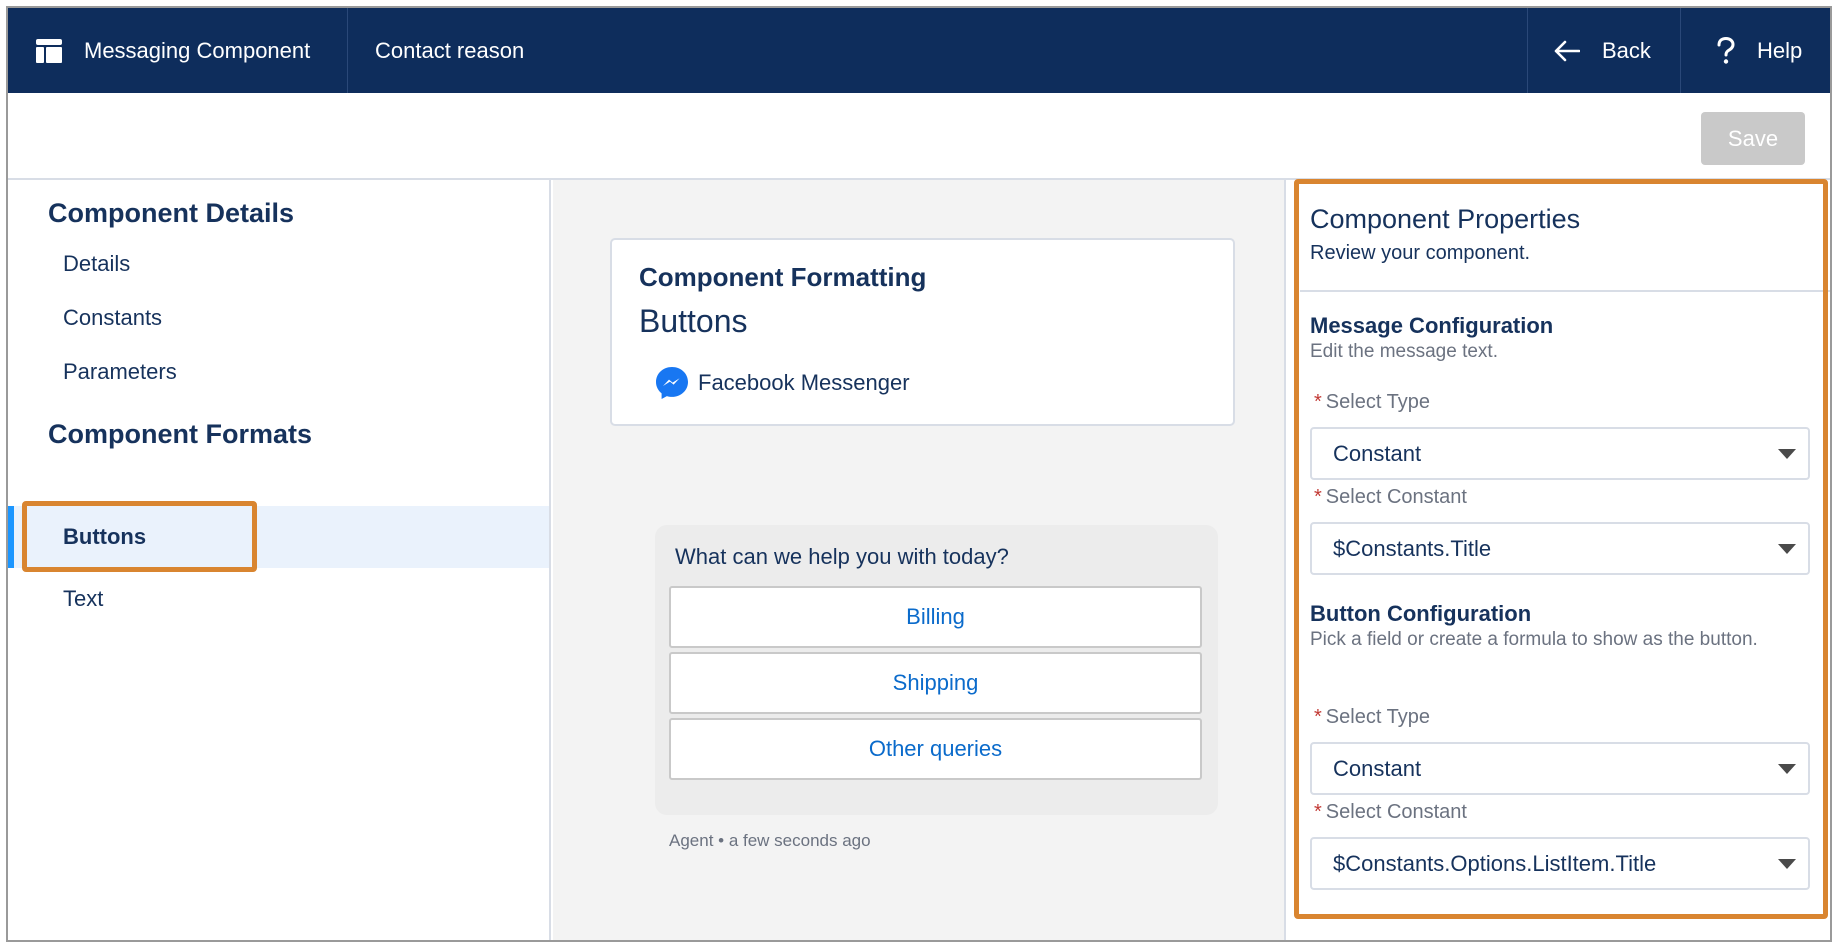 This screenshot has height=948, width=1836. What do you see at coordinates (693, 321) in the screenshot?
I see `card-subtitle: Buttons` at bounding box center [693, 321].